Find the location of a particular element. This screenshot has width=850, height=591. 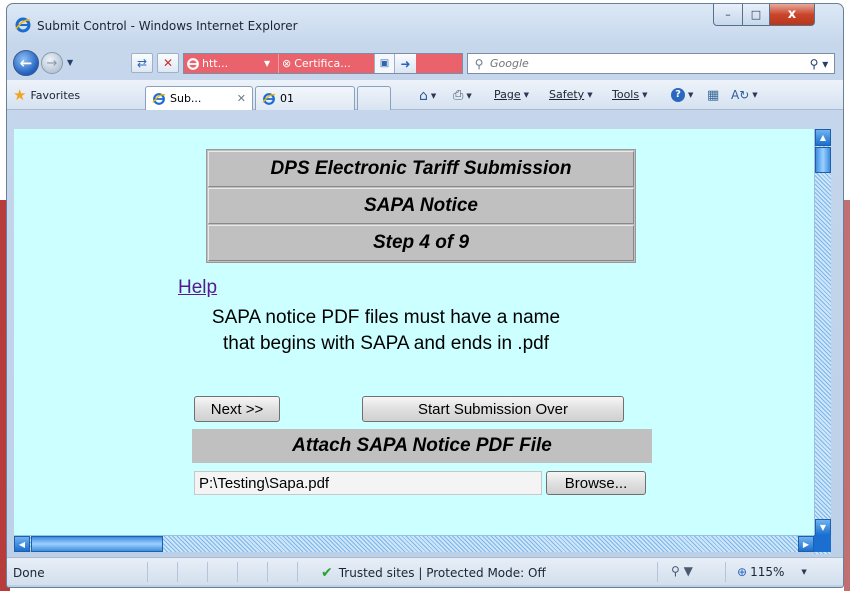

horizontal-scrollbar: ◀ ▶ is located at coordinates (414, 543).